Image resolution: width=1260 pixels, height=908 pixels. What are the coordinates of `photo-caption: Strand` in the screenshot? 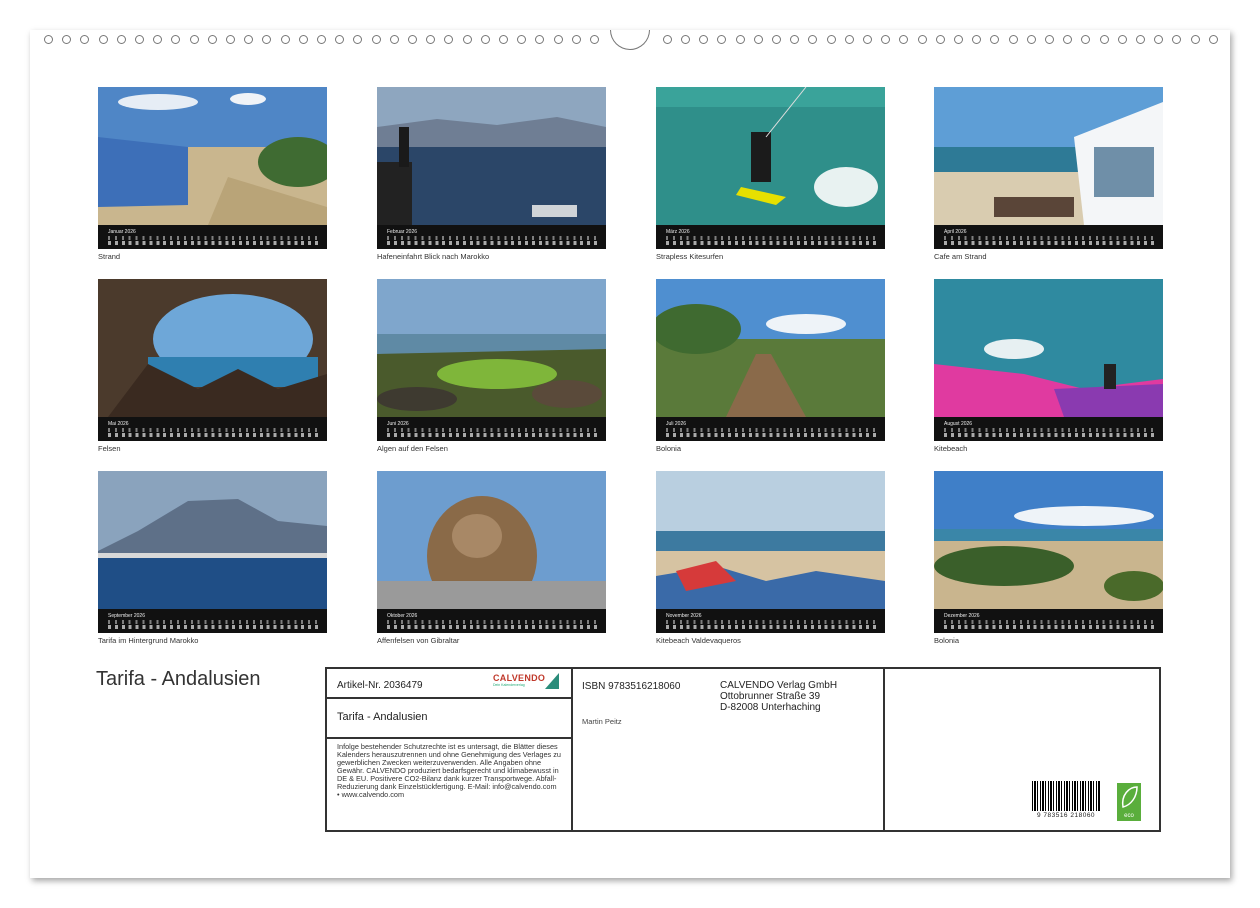 It's located at (212, 256).